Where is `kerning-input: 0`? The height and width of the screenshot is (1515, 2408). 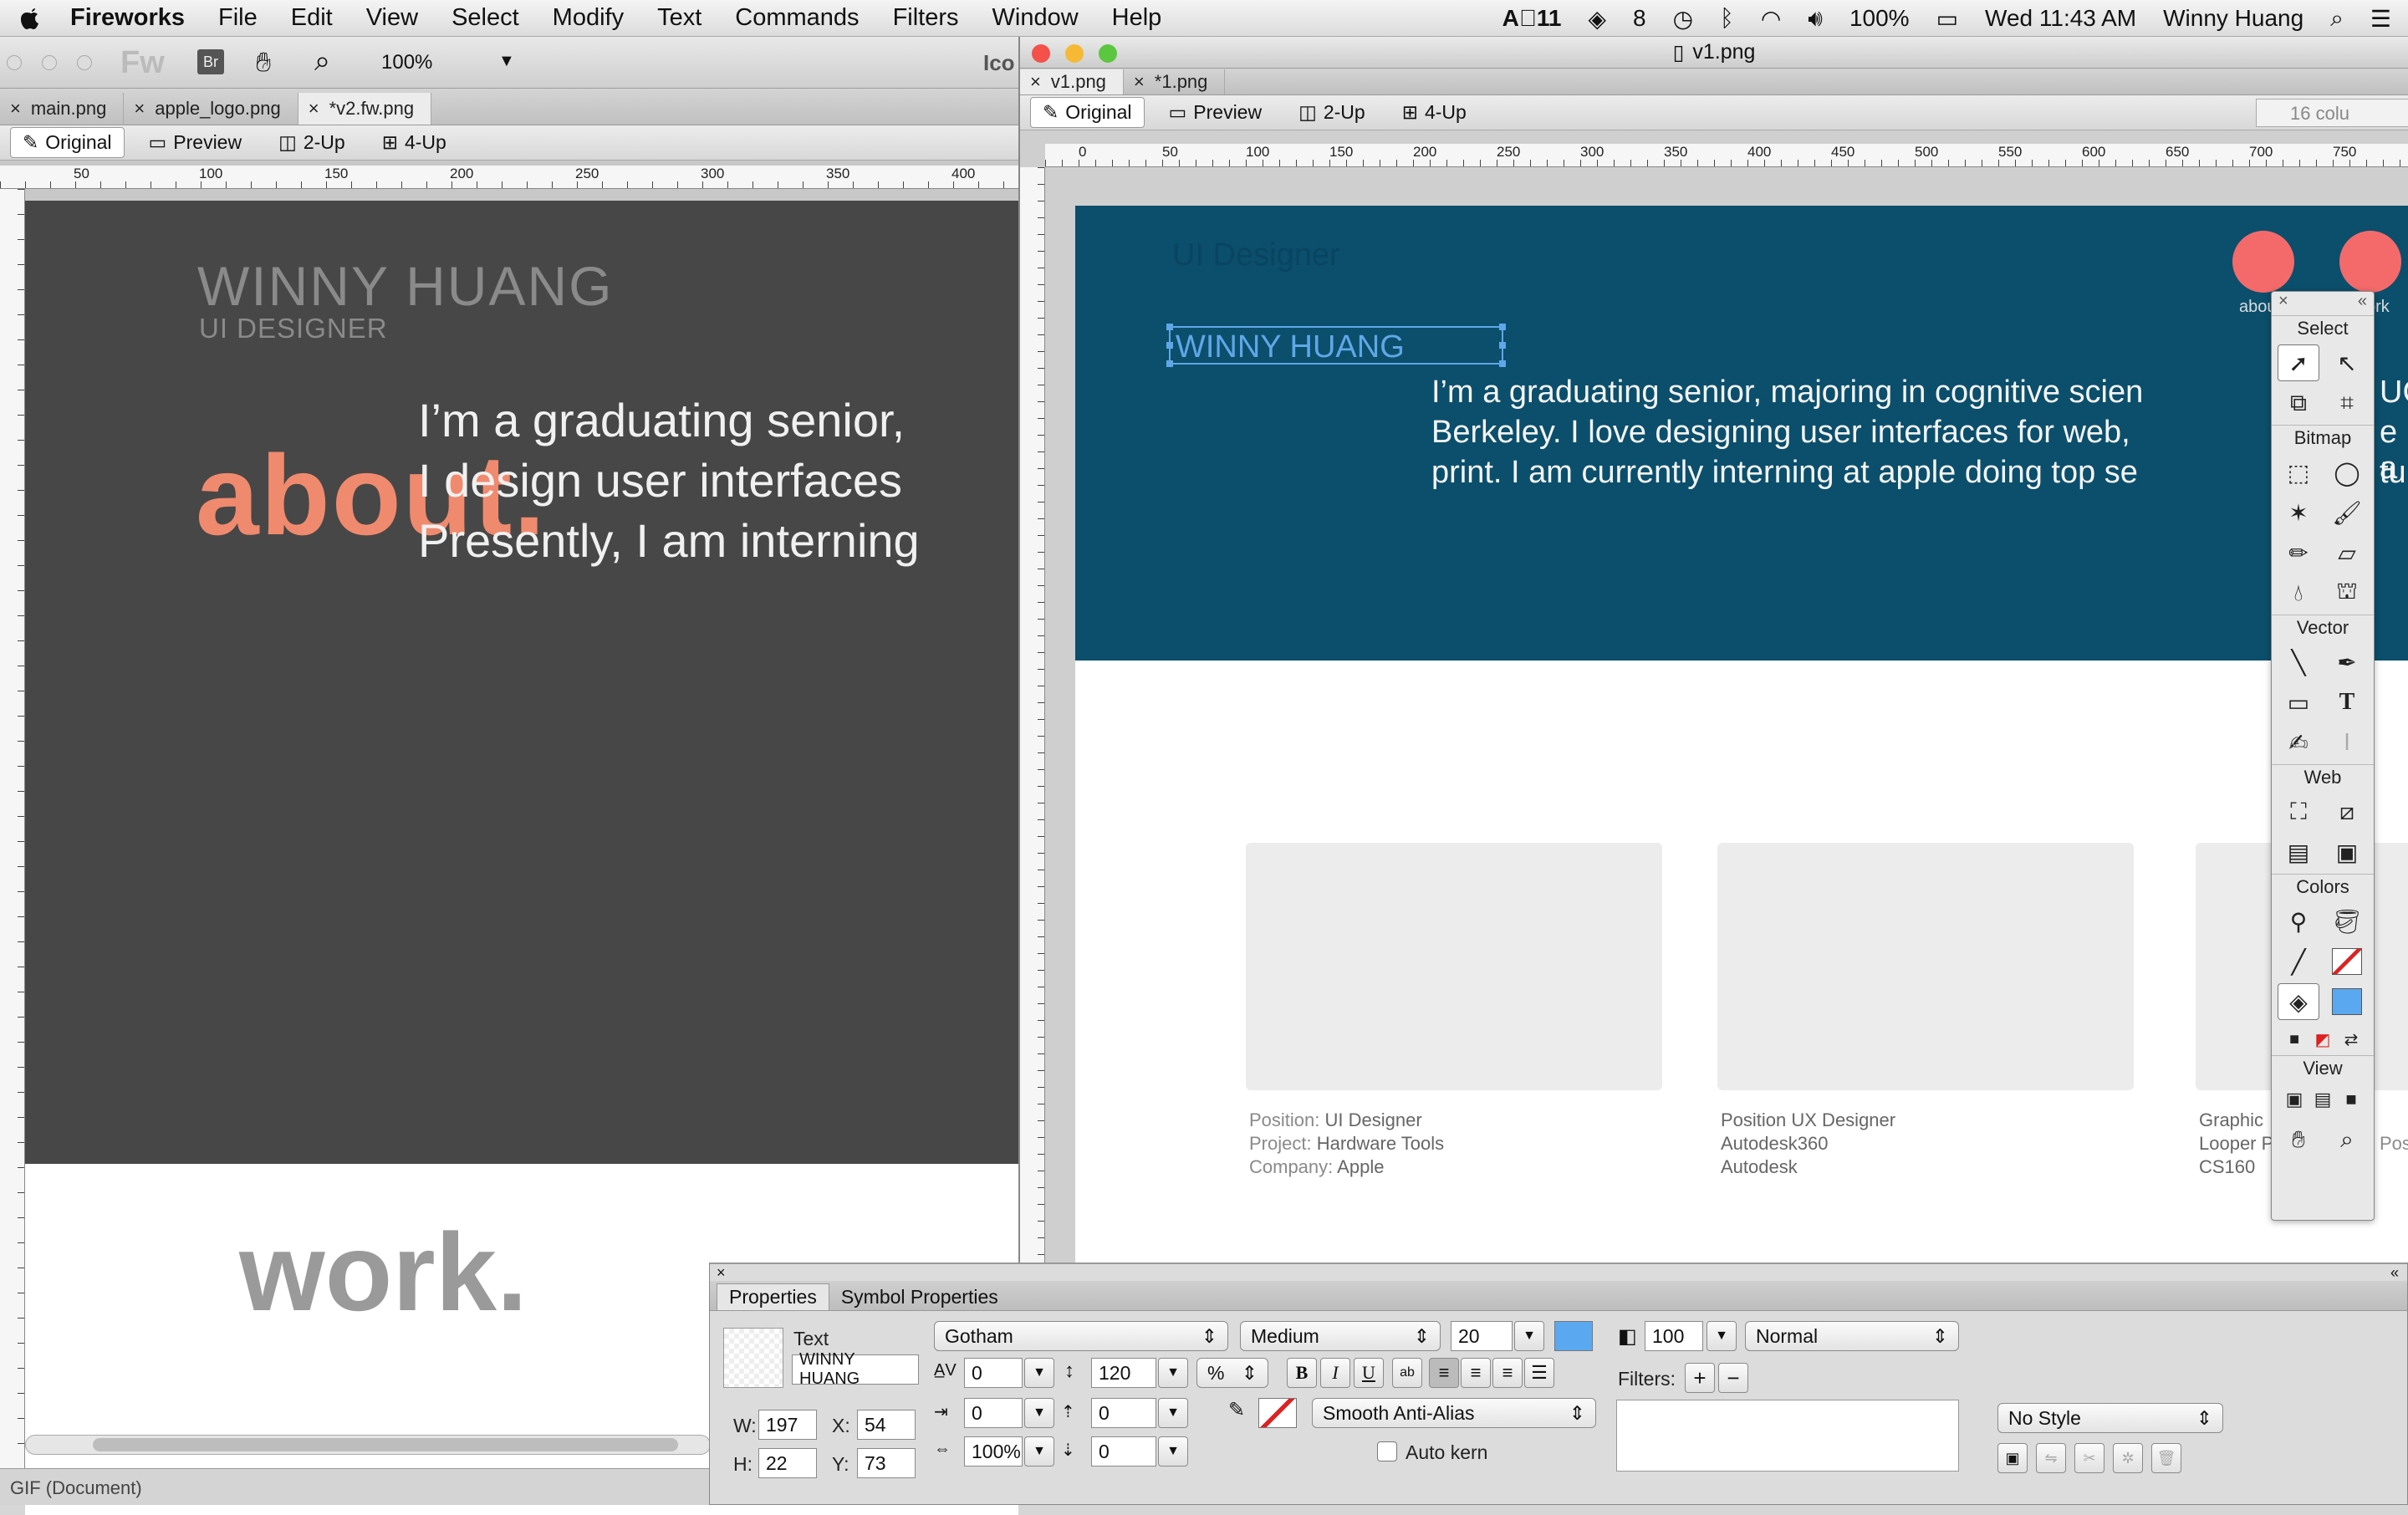
kerning-input: 0 is located at coordinates (994, 1373).